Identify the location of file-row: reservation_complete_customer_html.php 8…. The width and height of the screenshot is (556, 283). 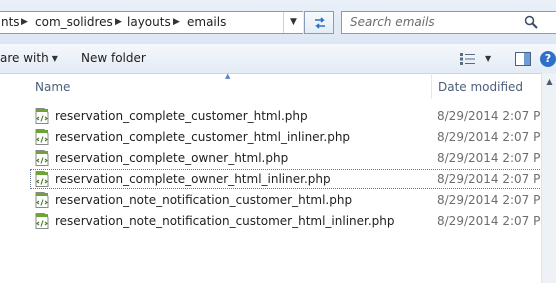
(293, 116).